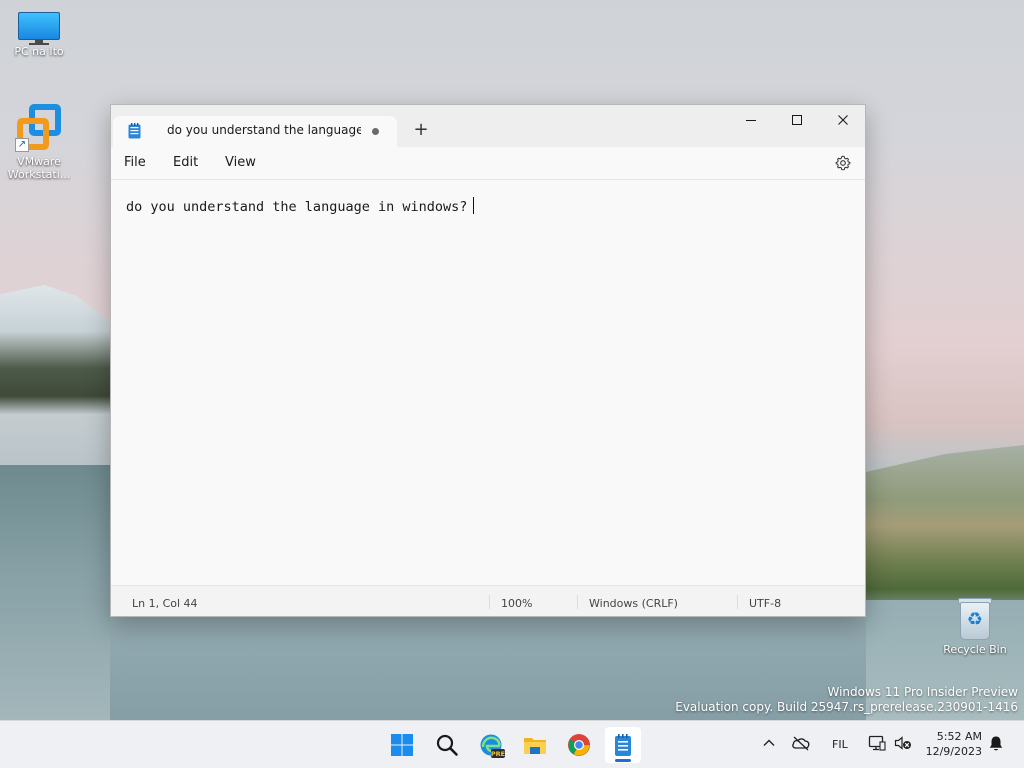 This screenshot has width=1024, height=768. I want to click on windows-logo-icon, so click(402, 745).